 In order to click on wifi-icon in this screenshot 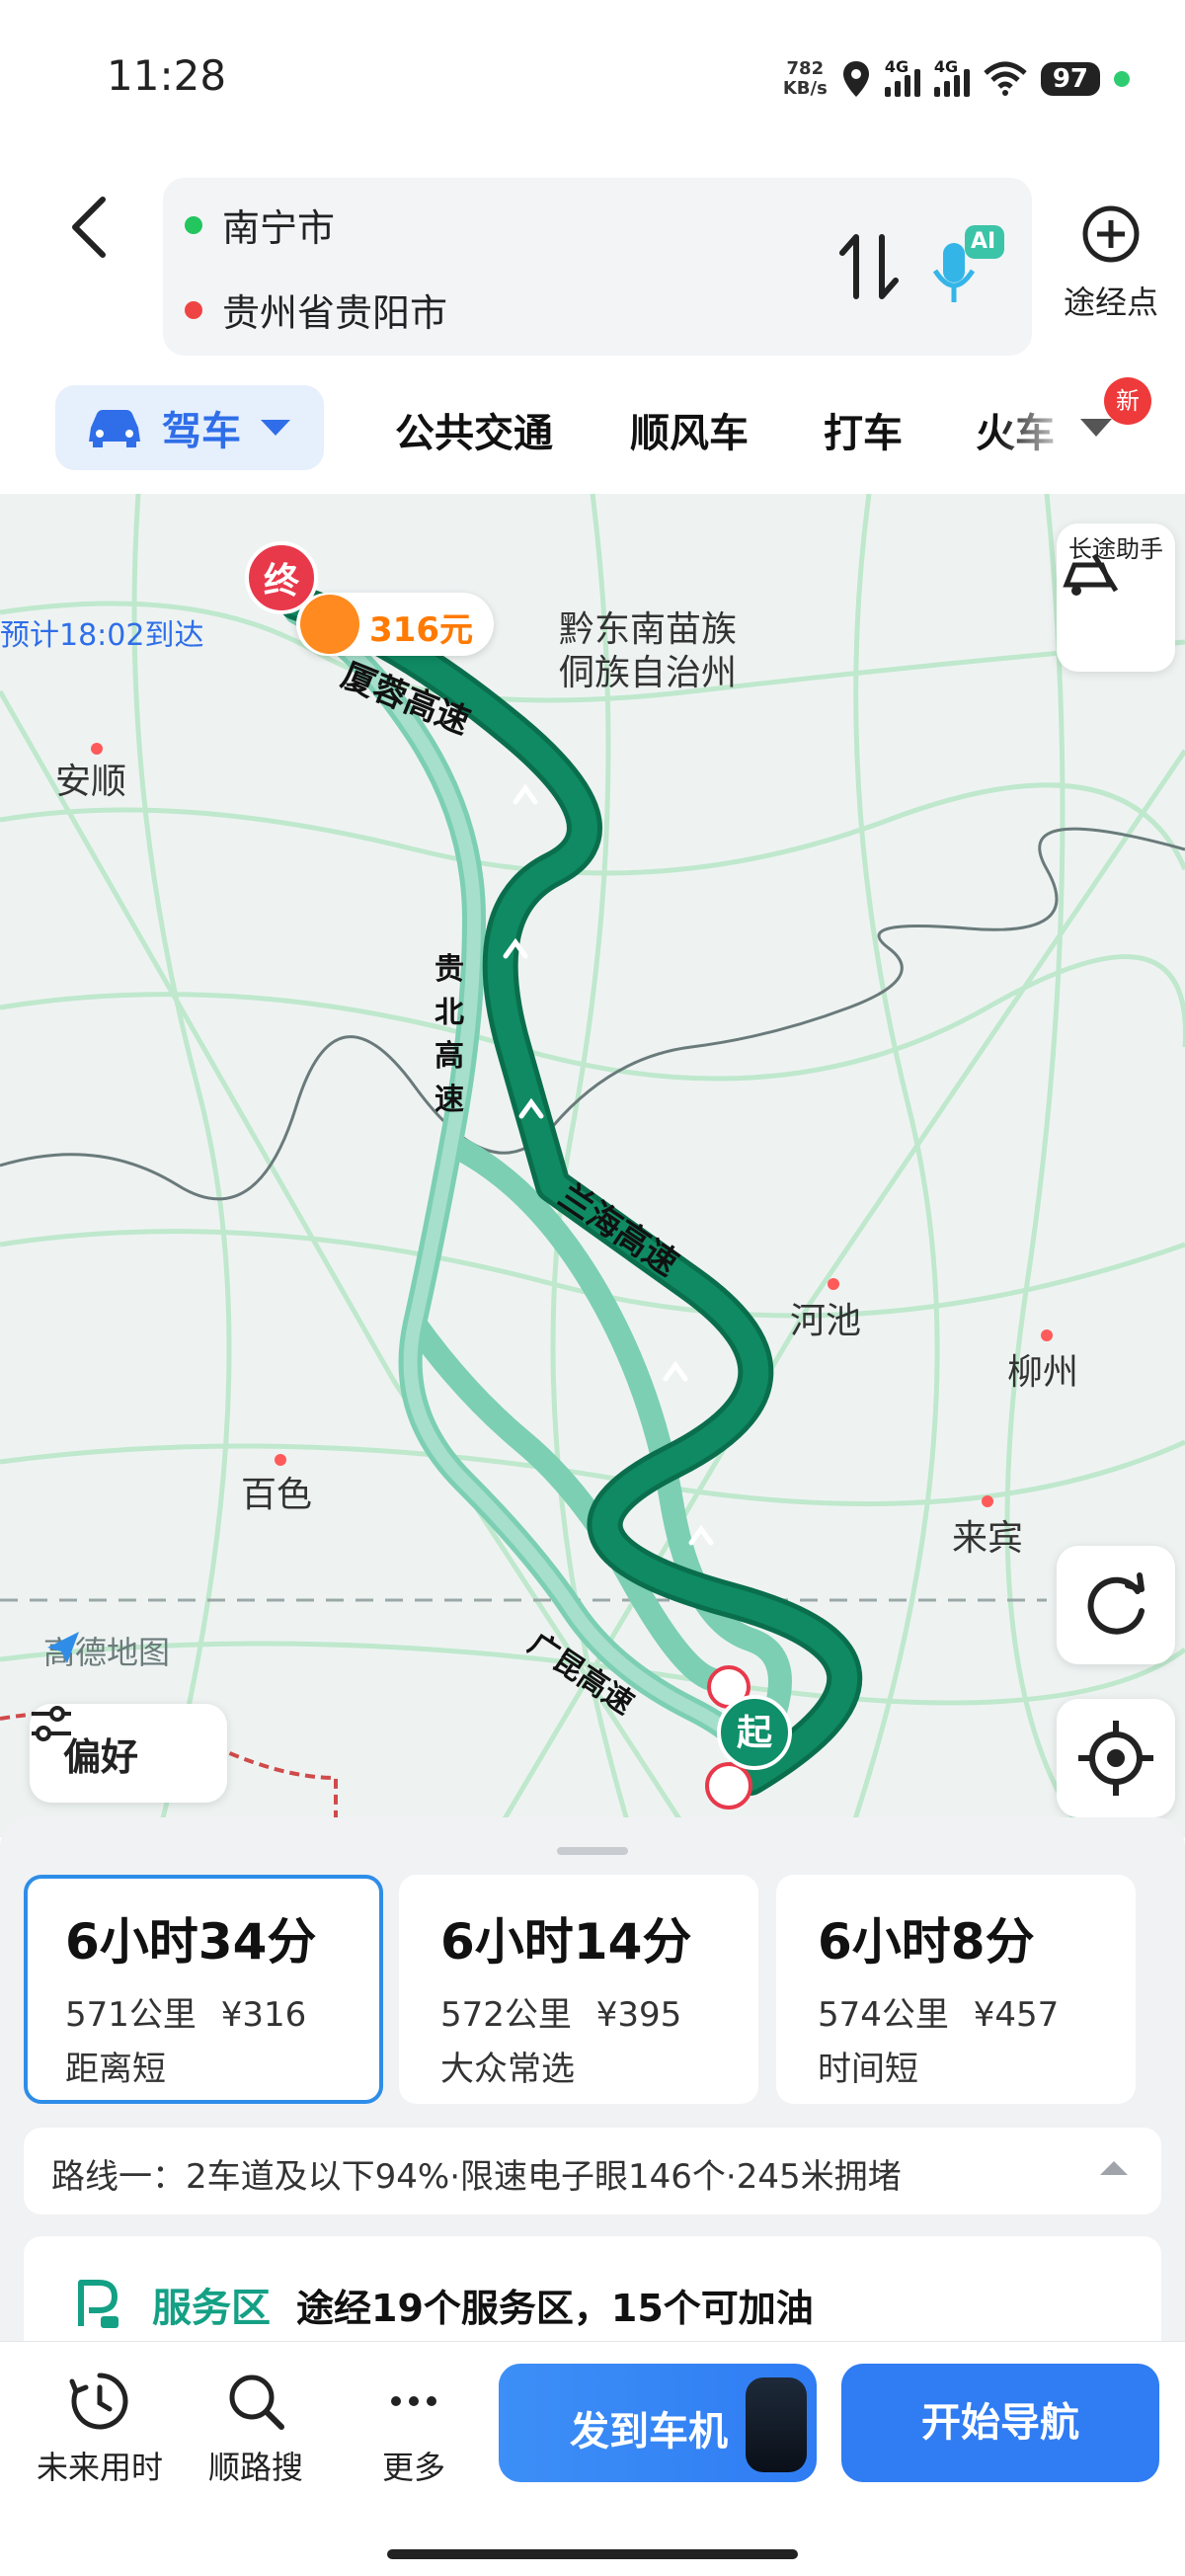, I will do `click(1006, 78)`.